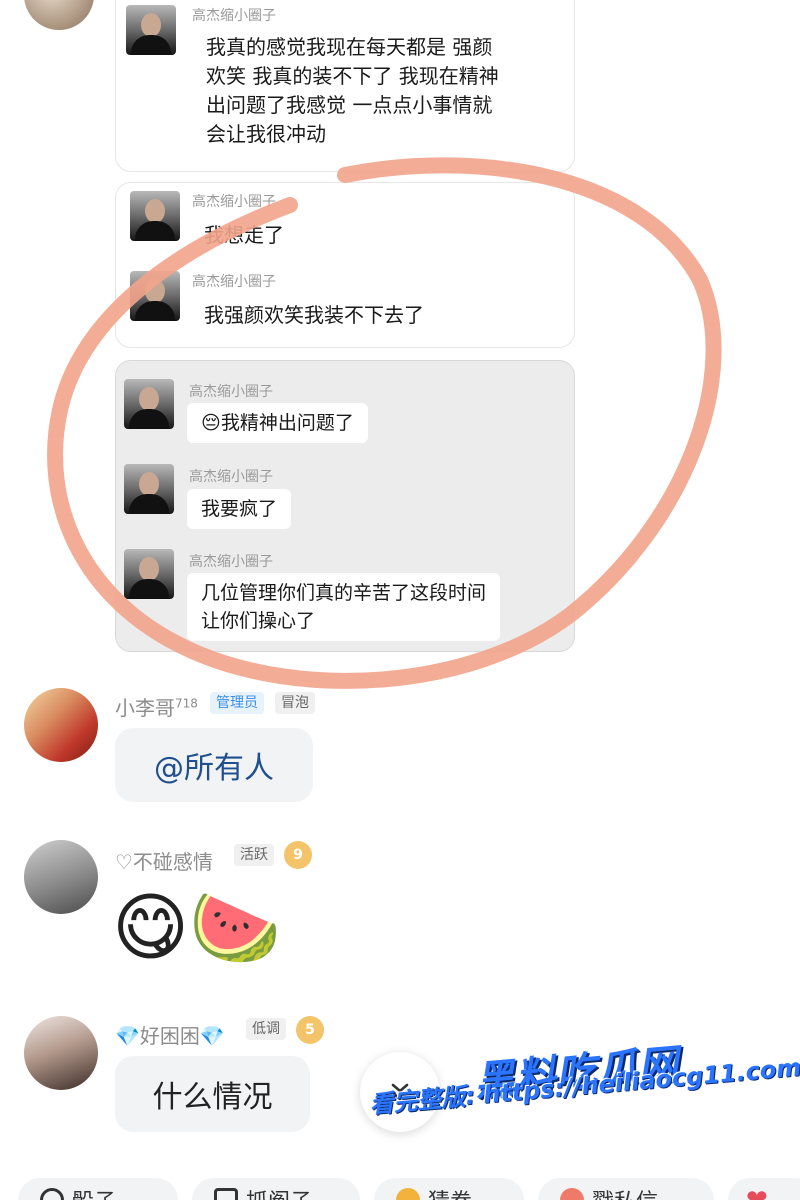 The width and height of the screenshot is (800, 1200). I want to click on forwarded-card-2: 高杰缩小圈子 我想走了 高杰缩小圈子 我强颜欢笑我装不下去了, so click(345, 265).